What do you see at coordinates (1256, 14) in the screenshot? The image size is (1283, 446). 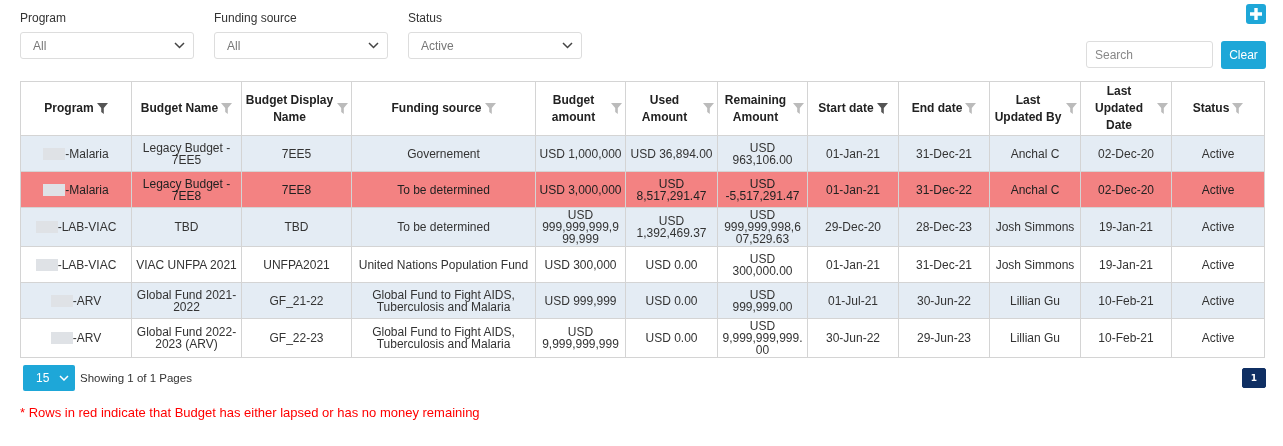 I see `add-icon` at bounding box center [1256, 14].